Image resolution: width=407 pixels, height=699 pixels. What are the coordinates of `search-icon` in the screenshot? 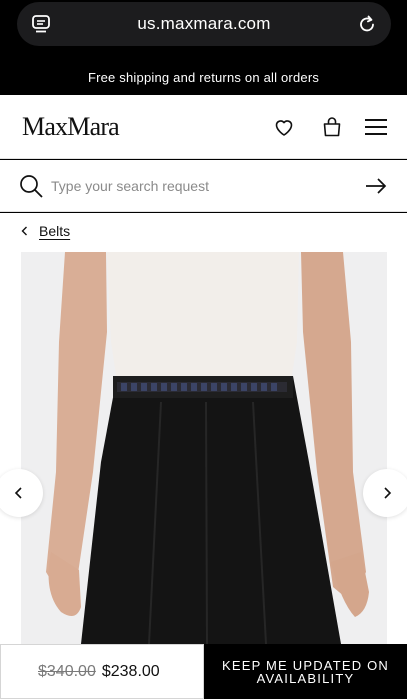 It's located at (31, 186).